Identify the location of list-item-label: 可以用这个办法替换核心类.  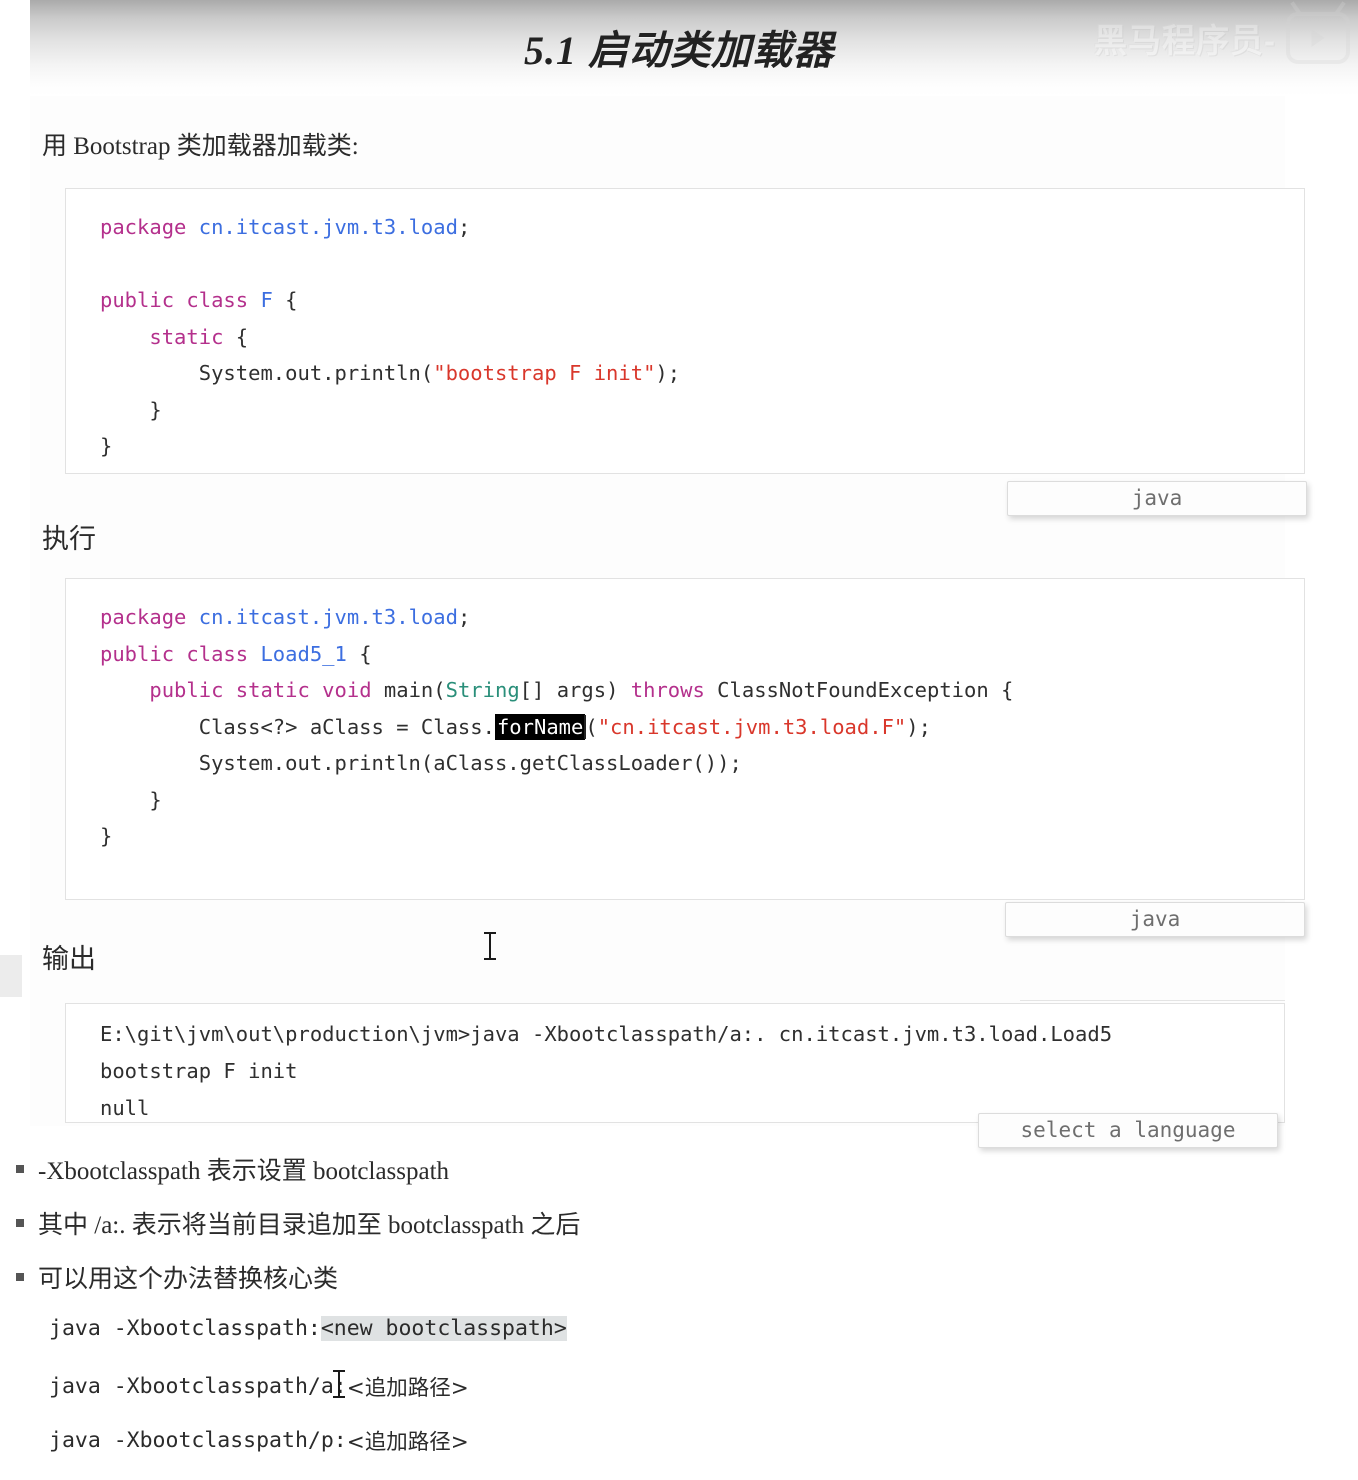
(188, 1279).